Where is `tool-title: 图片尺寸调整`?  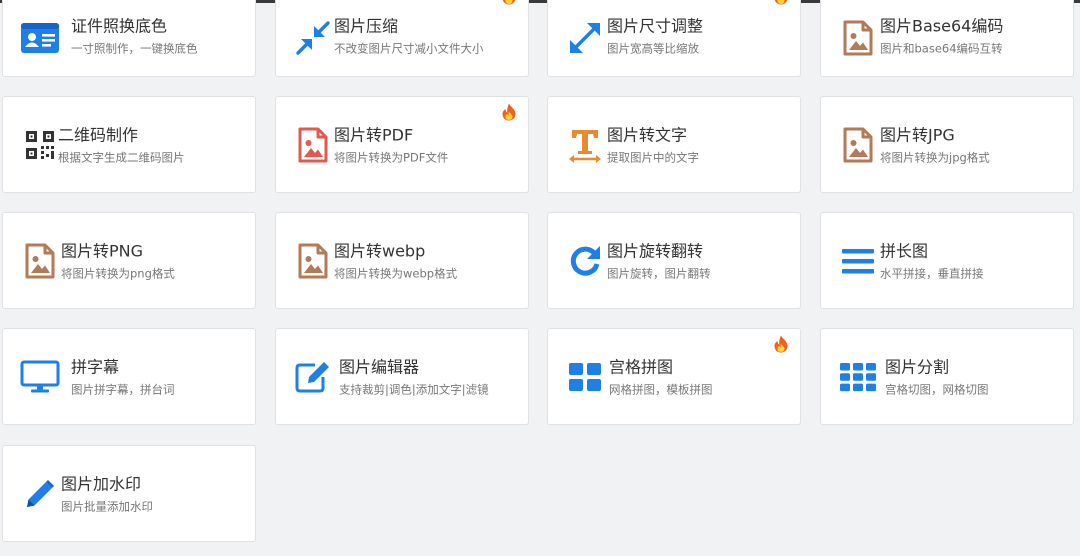 tool-title: 图片尺寸调整 is located at coordinates (655, 26).